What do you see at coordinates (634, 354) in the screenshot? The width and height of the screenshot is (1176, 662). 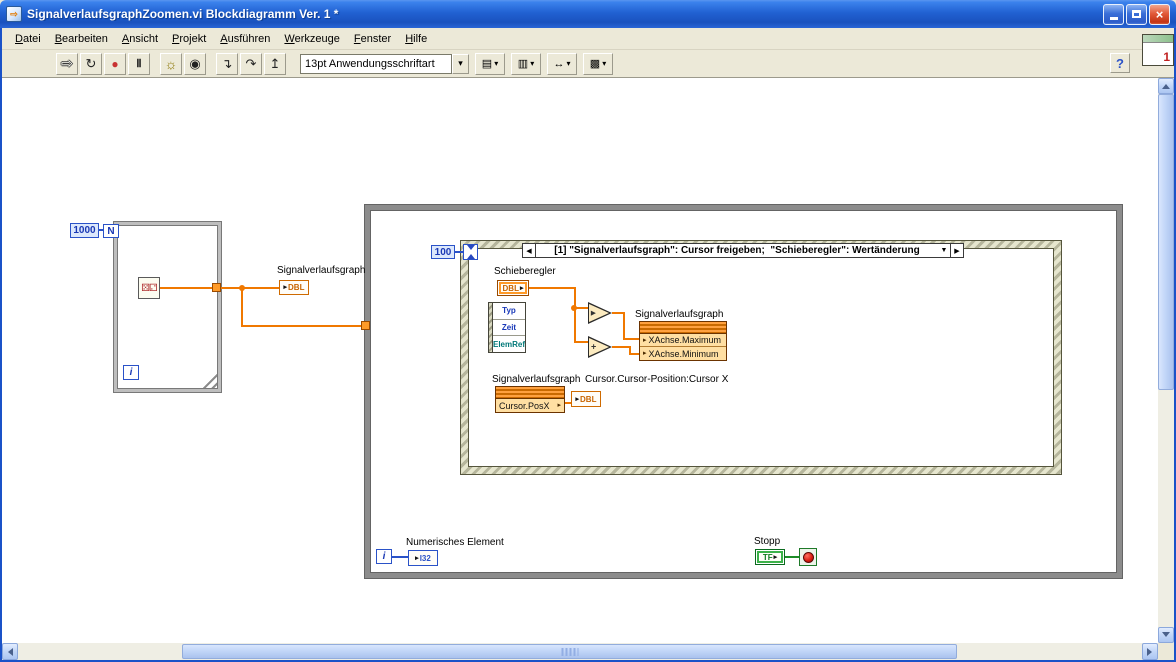 I see `wire-to-xmin` at bounding box center [634, 354].